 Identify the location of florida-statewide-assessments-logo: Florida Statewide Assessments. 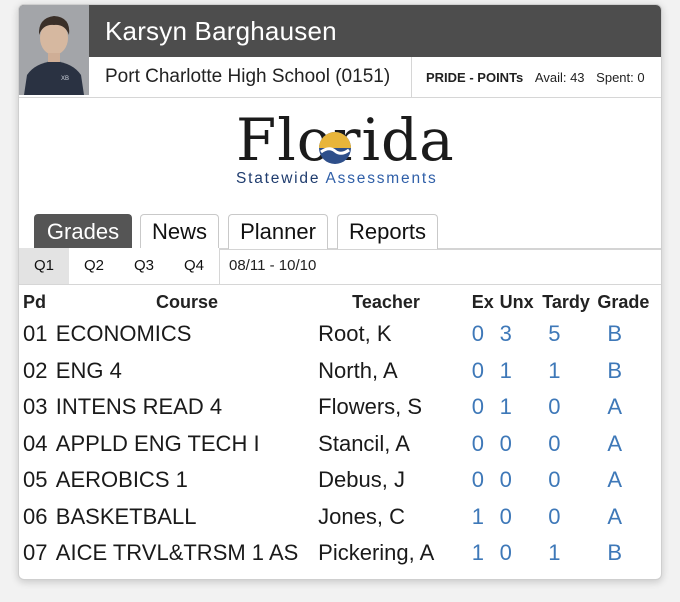
(345, 153).